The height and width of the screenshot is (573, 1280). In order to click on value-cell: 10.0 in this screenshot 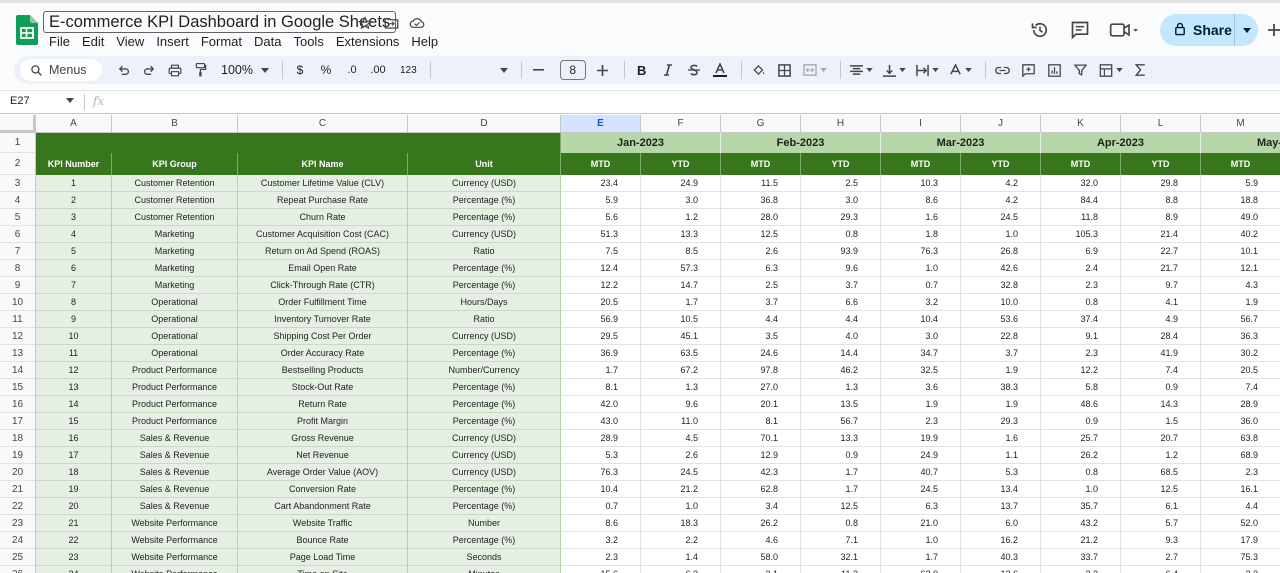, I will do `click(1001, 302)`.